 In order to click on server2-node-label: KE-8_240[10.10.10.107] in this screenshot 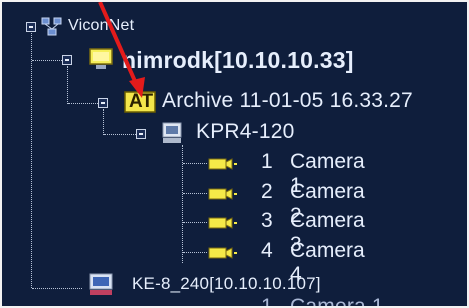, I will do `click(226, 284)`.